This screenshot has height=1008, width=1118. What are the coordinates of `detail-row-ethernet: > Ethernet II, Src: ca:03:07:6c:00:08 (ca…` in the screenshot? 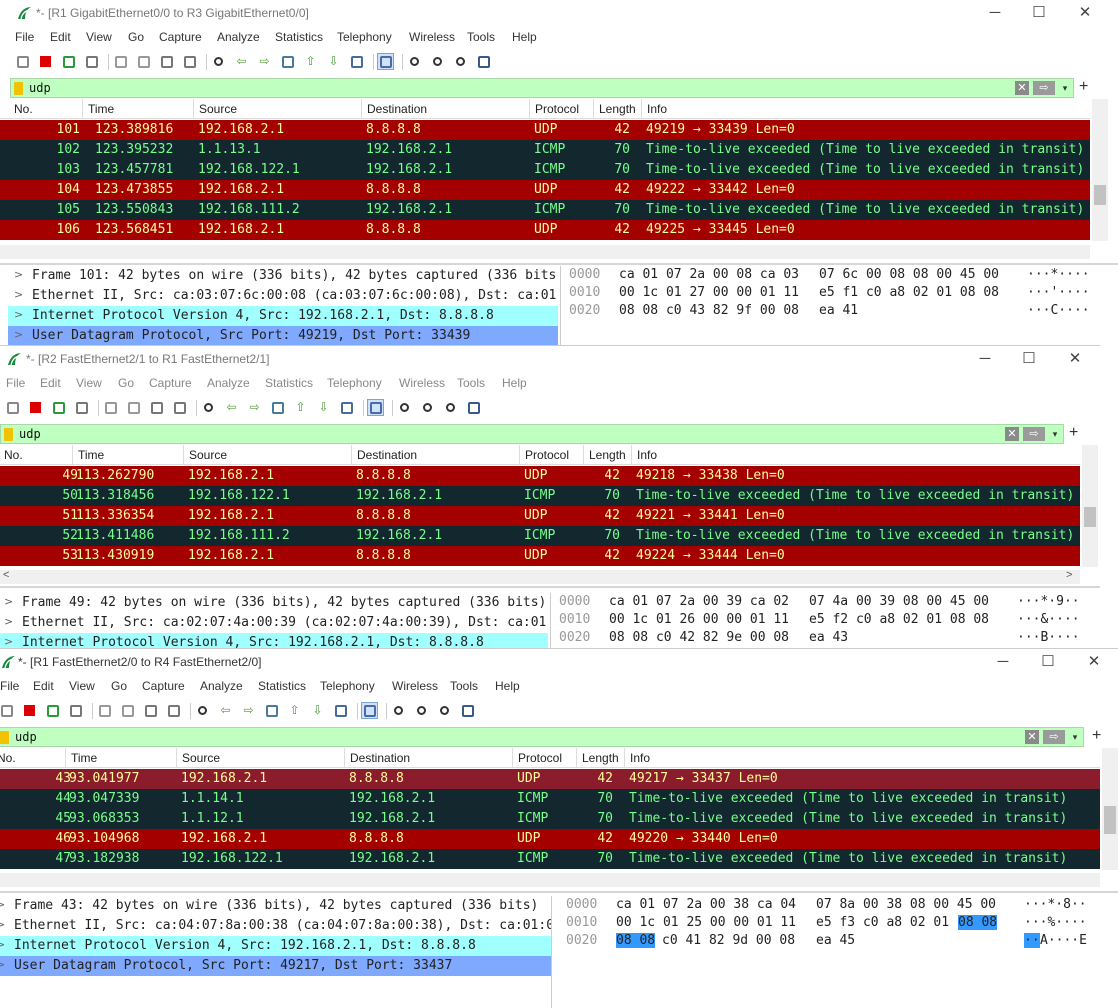 It's located at (283, 296).